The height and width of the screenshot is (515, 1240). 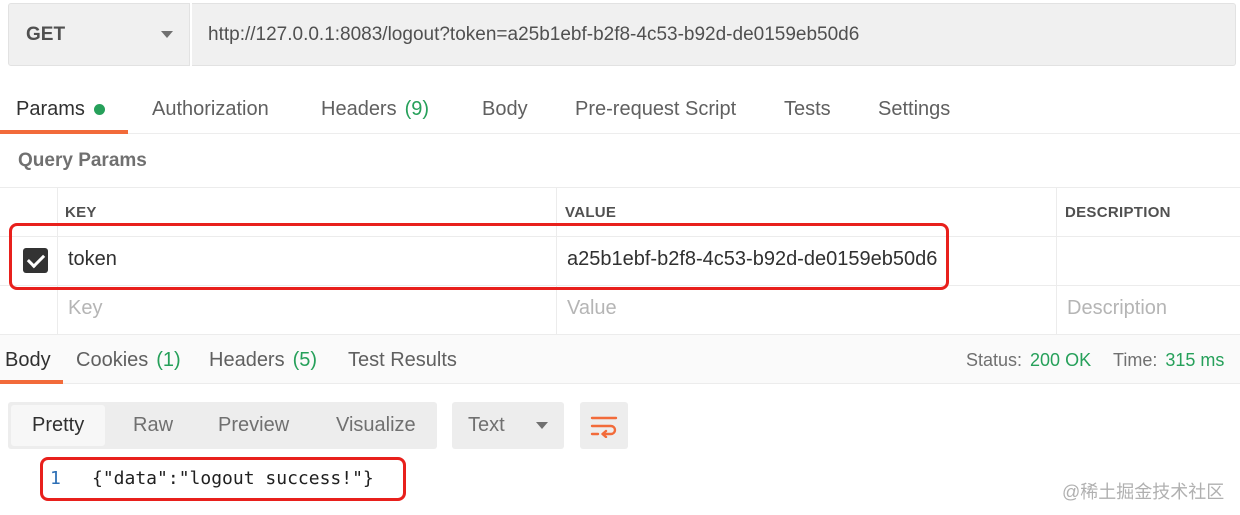 What do you see at coordinates (376, 425) in the screenshot?
I see `view-visualize-button: Visualize` at bounding box center [376, 425].